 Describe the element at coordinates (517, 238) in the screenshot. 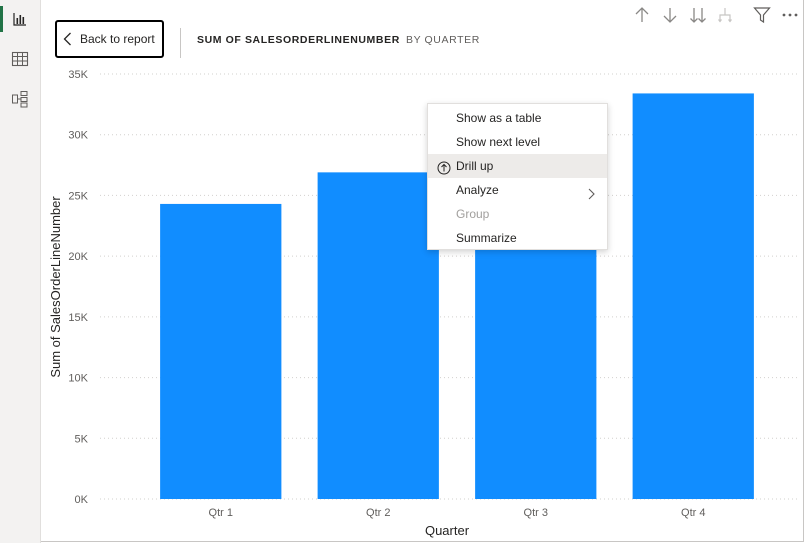

I see `menu-item-summarize: Summarize` at that location.